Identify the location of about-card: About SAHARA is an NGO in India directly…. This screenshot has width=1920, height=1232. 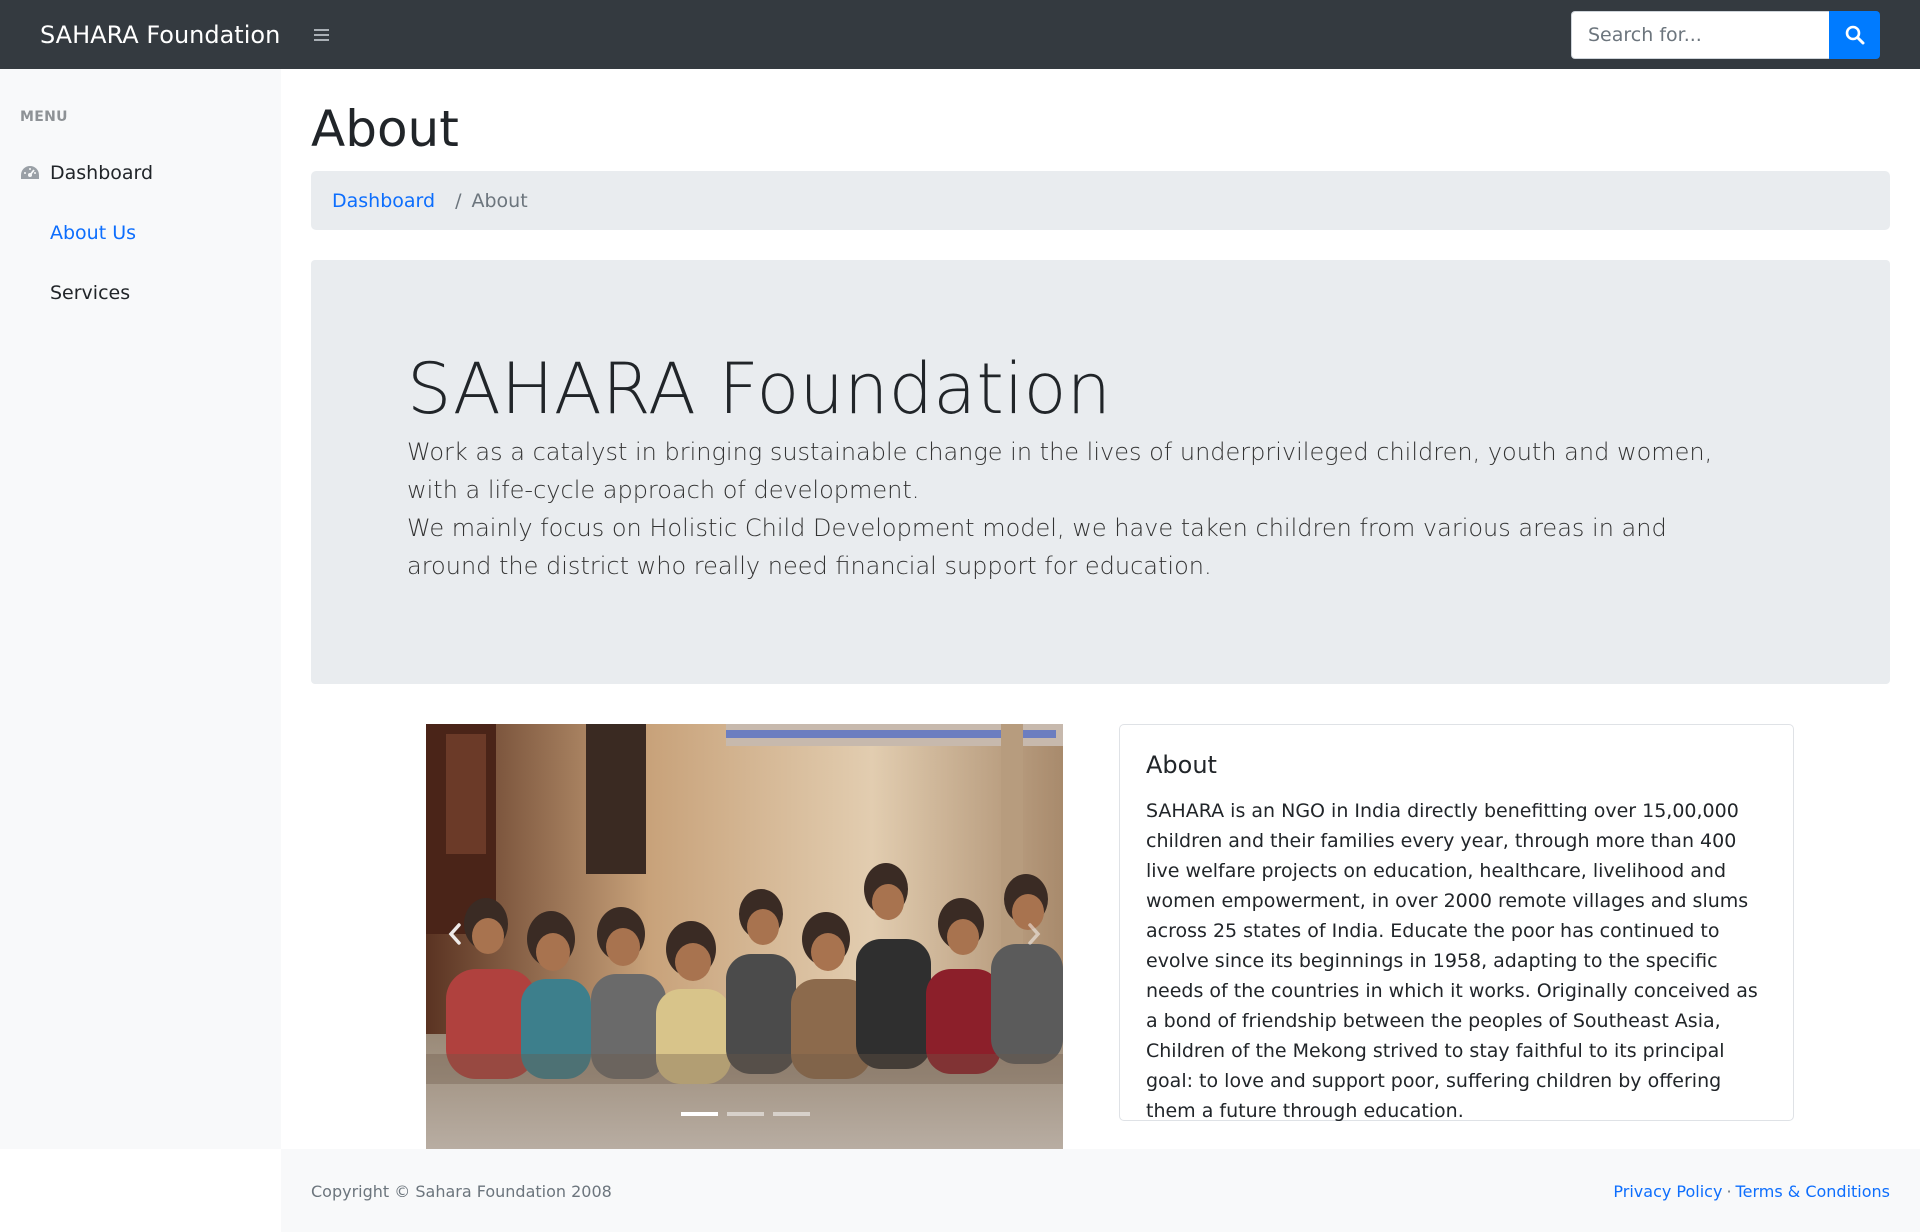
(1456, 923).